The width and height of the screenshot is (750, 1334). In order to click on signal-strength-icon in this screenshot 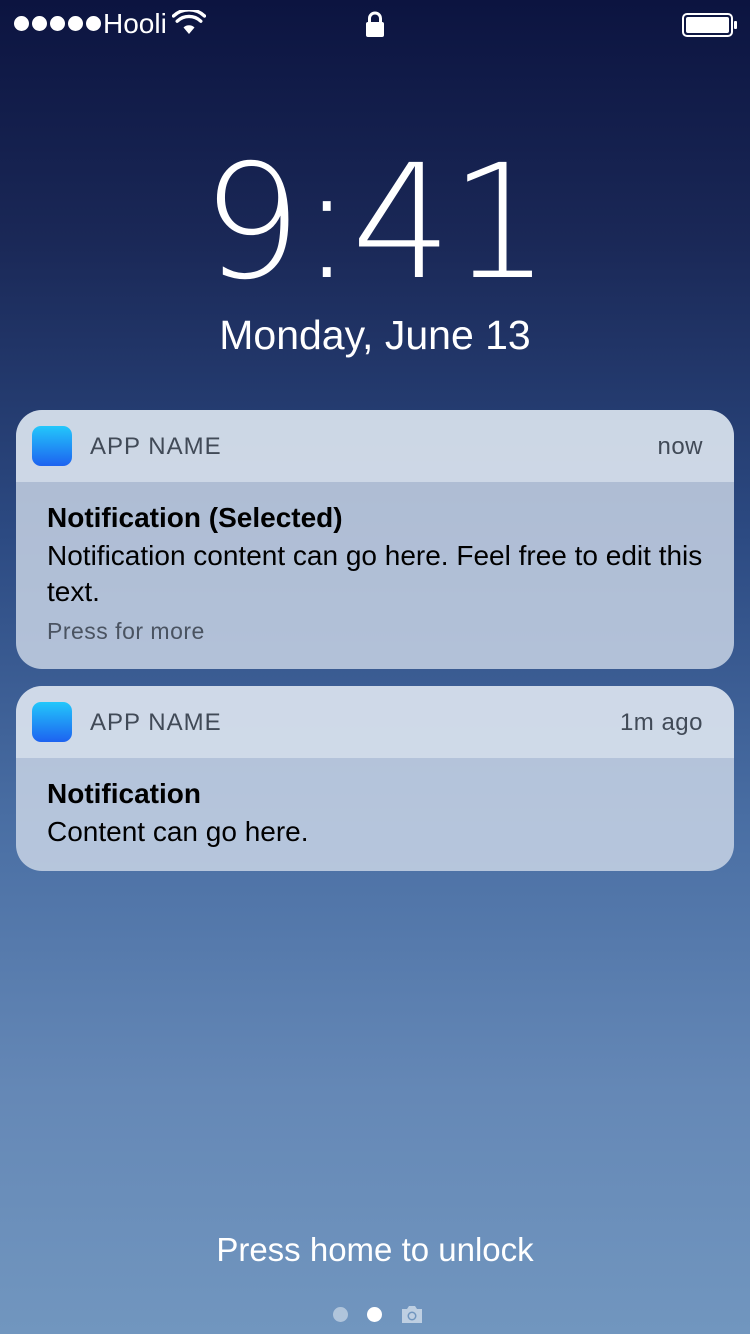, I will do `click(57, 23)`.